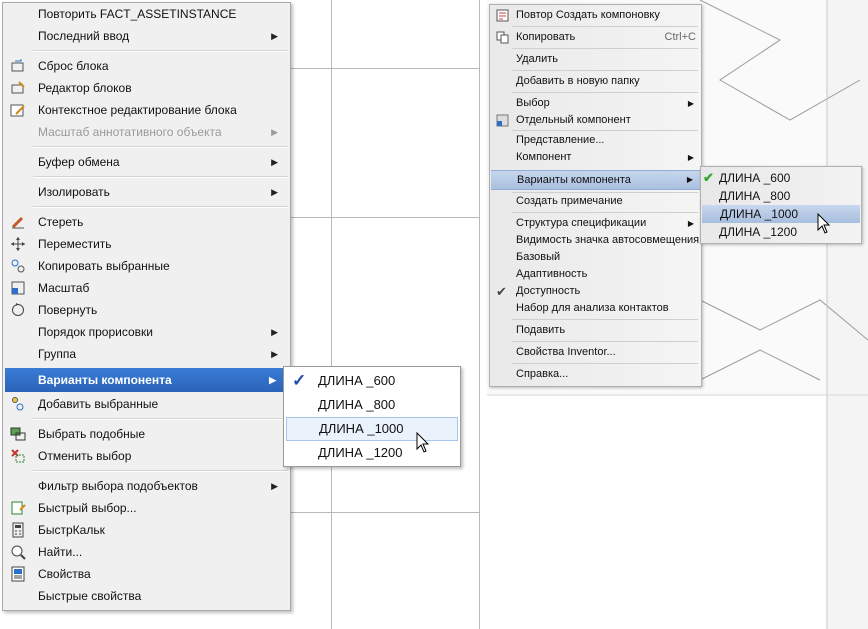 This screenshot has height=629, width=868. I want to click on menu-item-component: Компонент ▶, so click(595, 157).